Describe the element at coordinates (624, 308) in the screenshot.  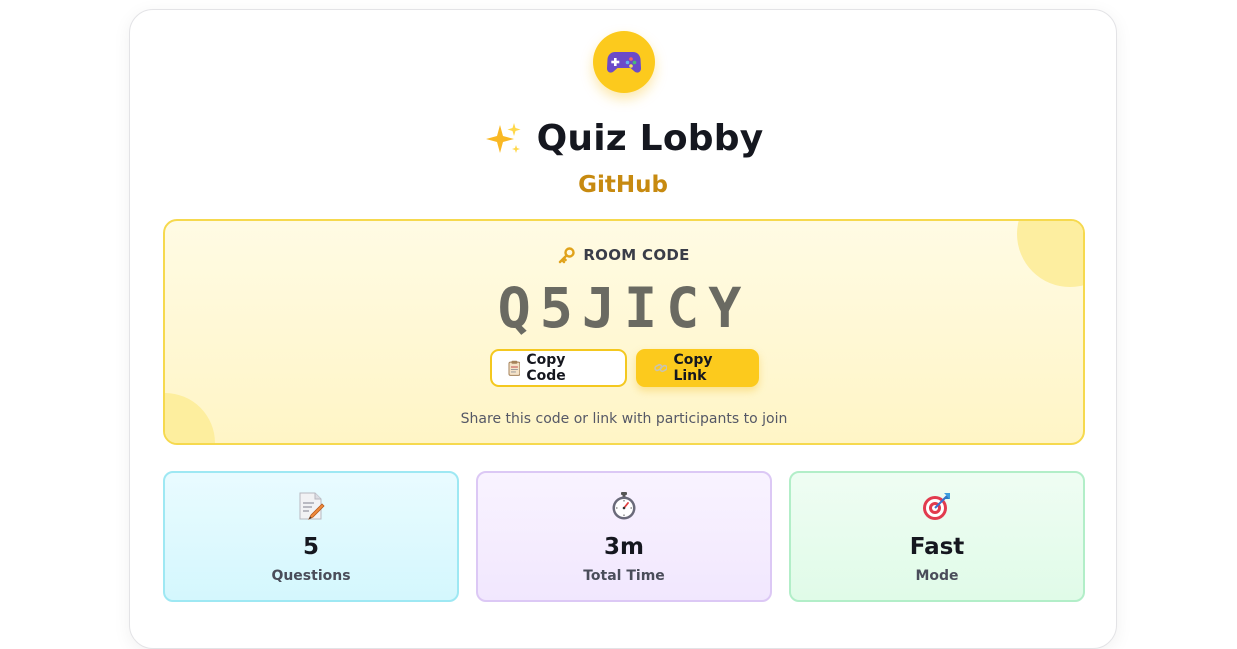
I see `room-code-value: Q5JICY` at that location.